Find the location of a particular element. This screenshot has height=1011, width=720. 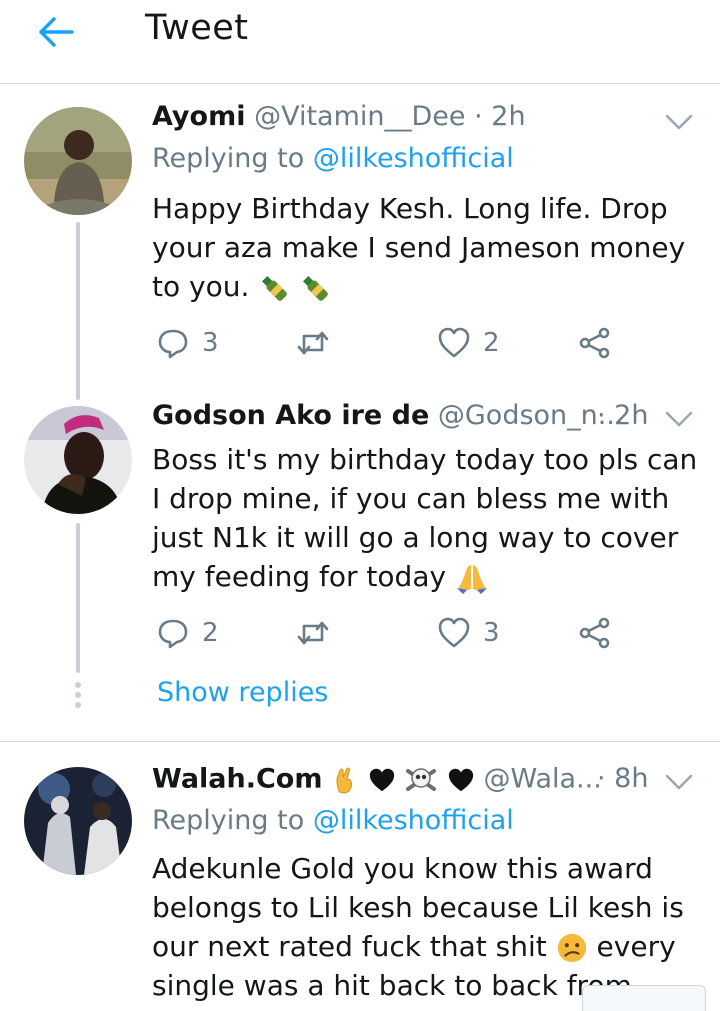

crossed-fingers-emoji is located at coordinates (344, 780).